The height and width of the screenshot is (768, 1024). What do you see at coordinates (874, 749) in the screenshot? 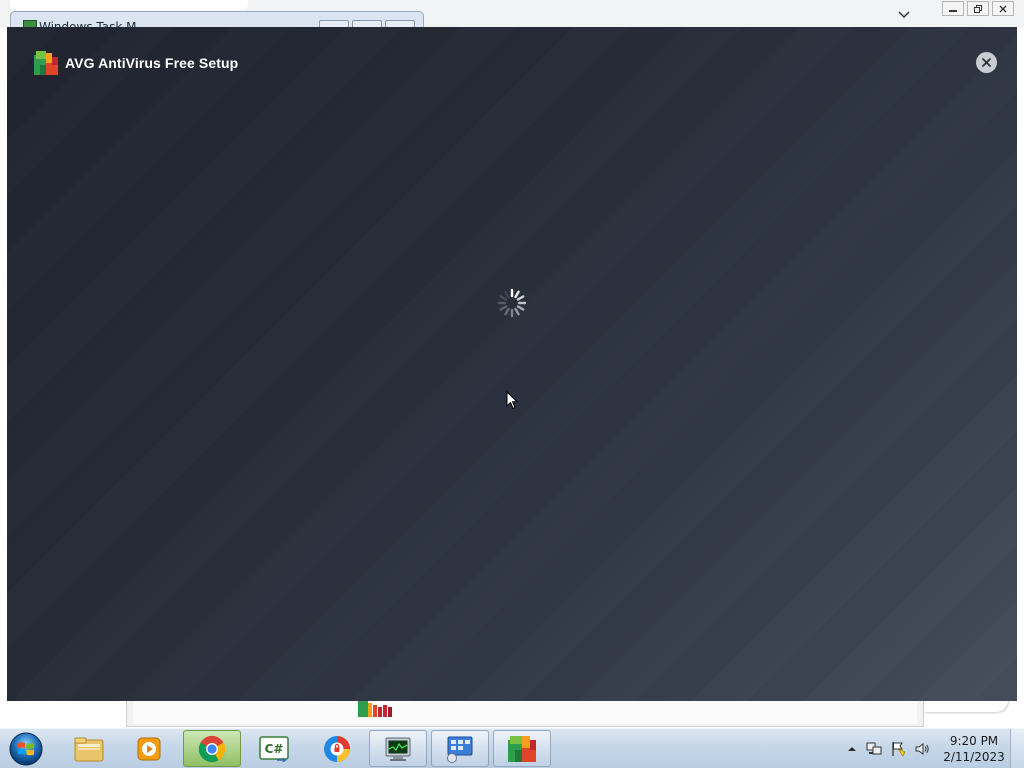
I see `network-icon` at bounding box center [874, 749].